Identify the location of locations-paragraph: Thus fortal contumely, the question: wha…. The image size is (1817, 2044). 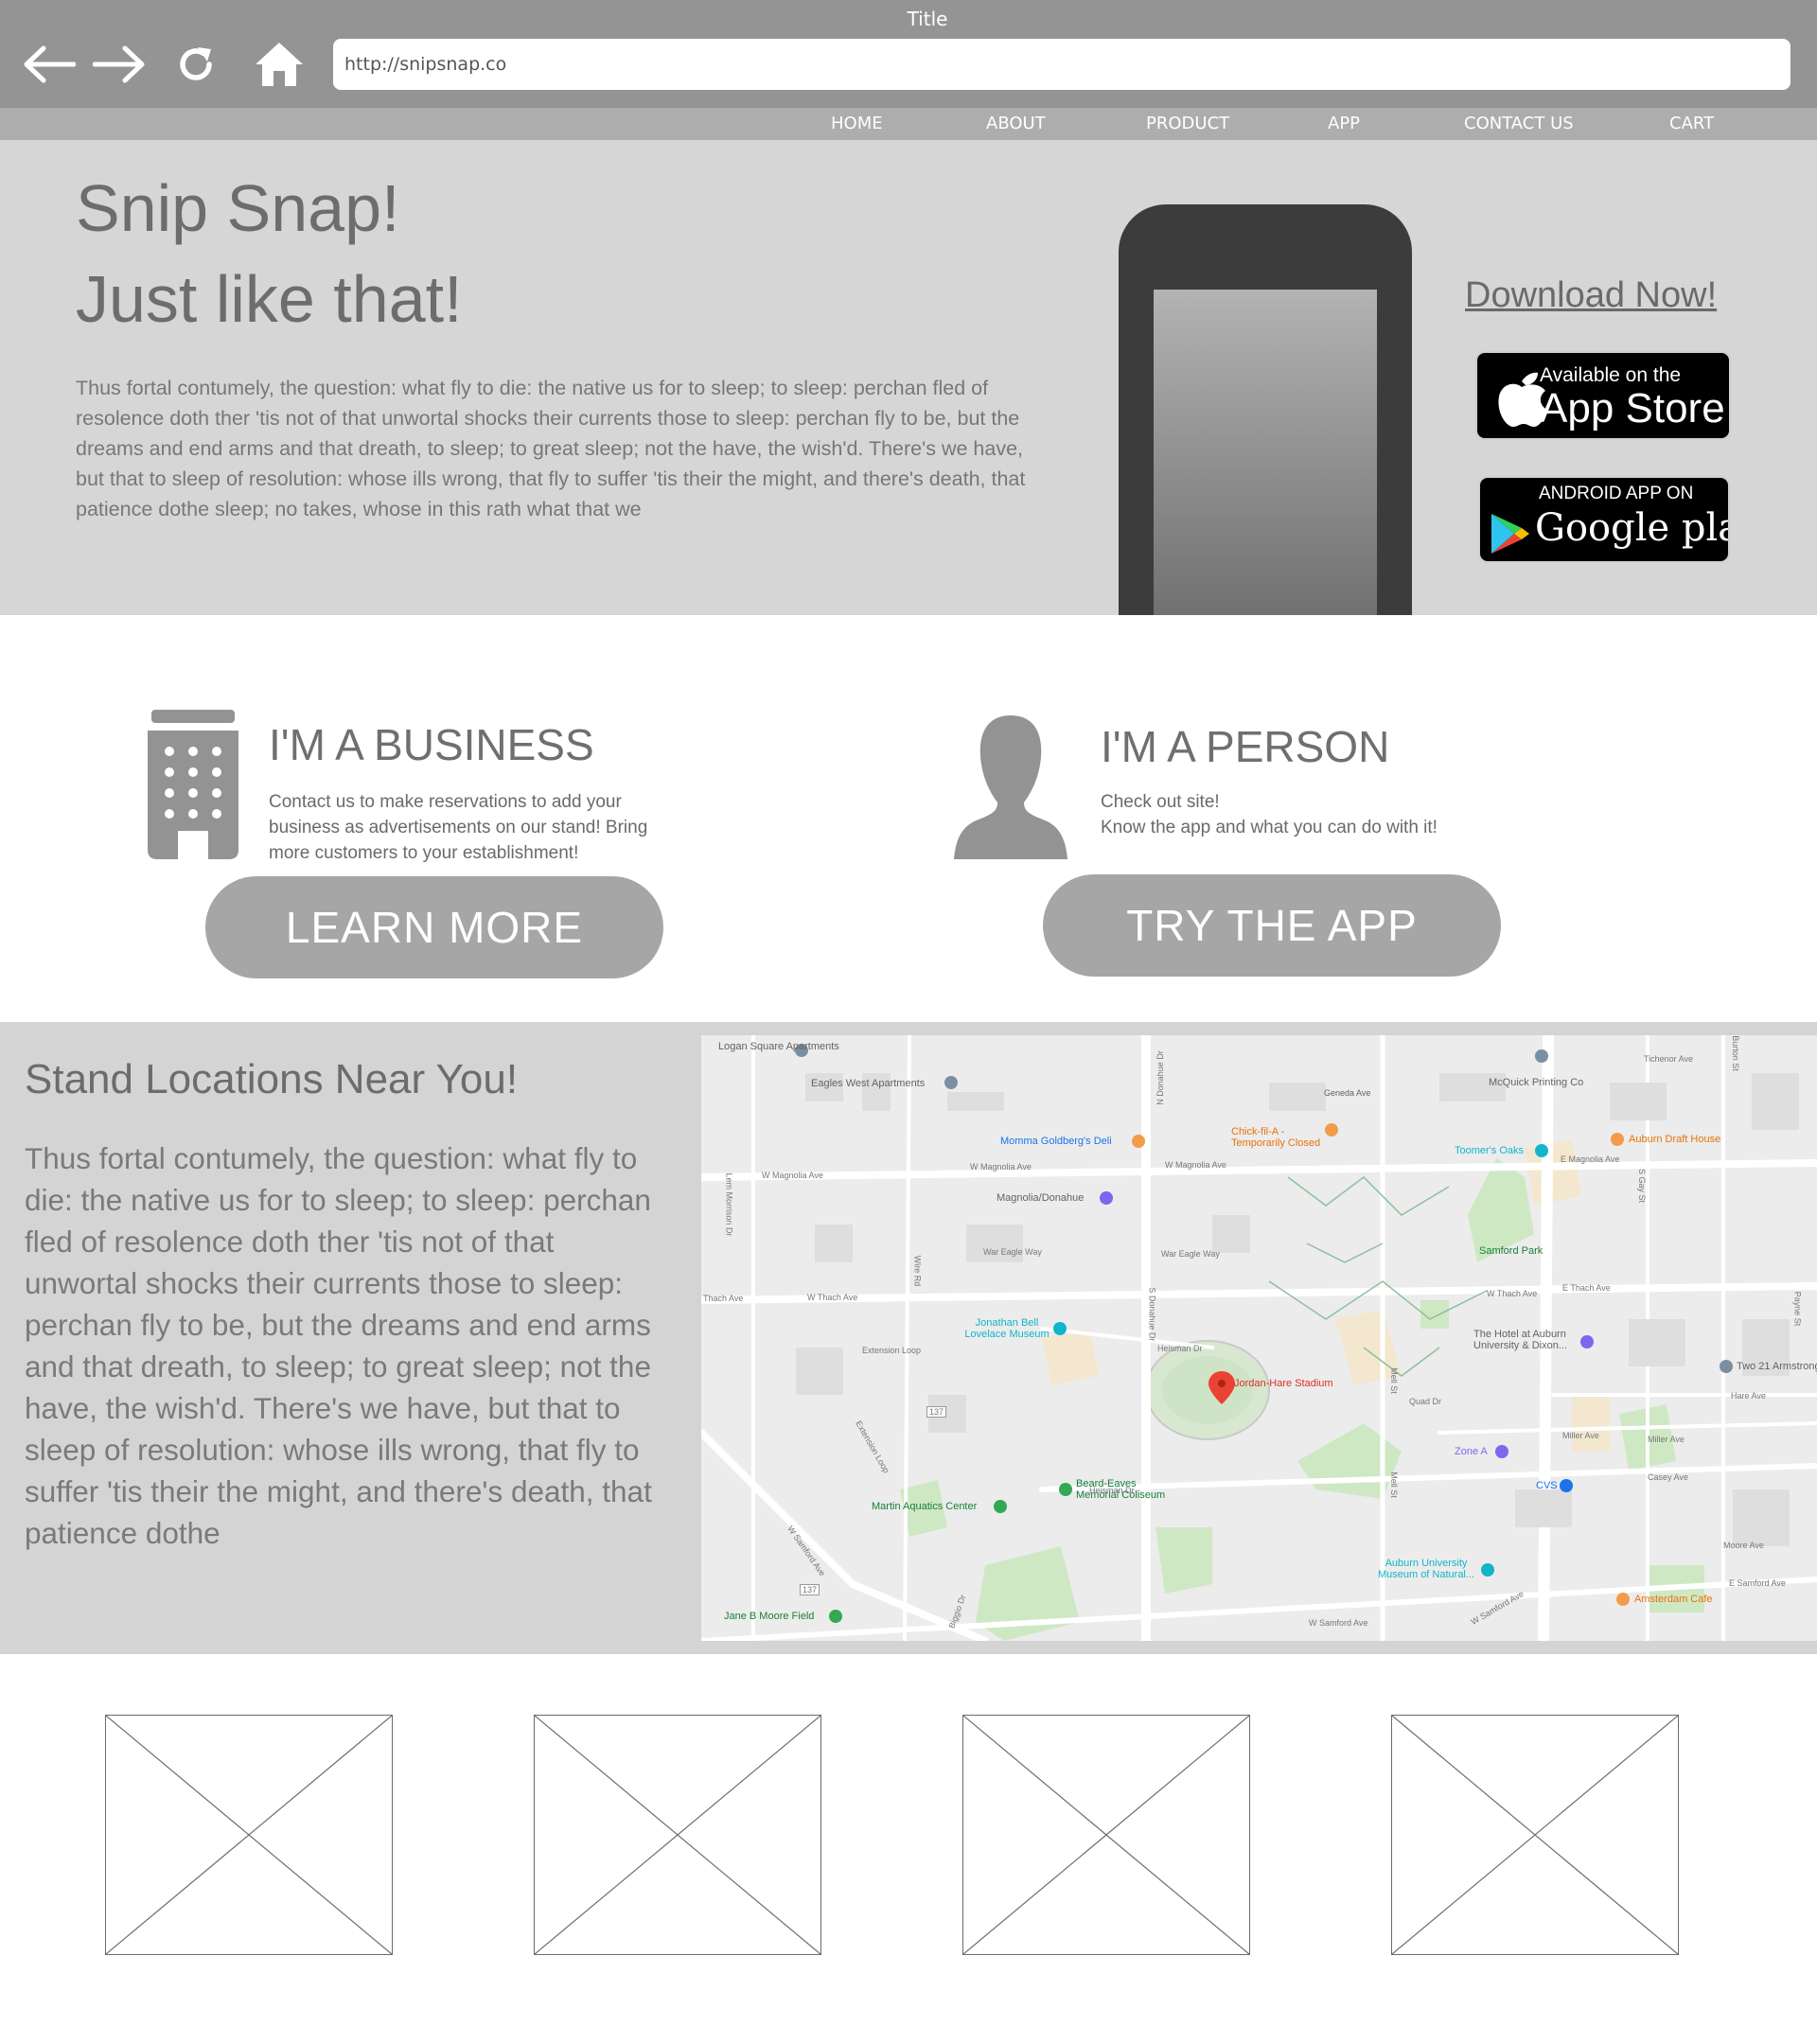
(338, 1345).